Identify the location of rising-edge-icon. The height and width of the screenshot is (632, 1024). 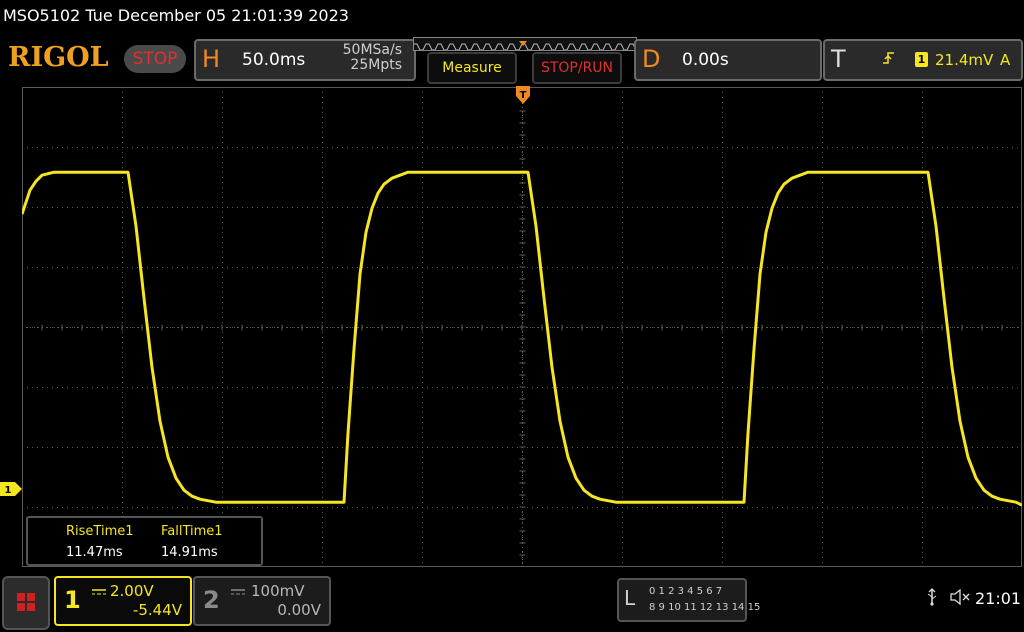
(889, 60).